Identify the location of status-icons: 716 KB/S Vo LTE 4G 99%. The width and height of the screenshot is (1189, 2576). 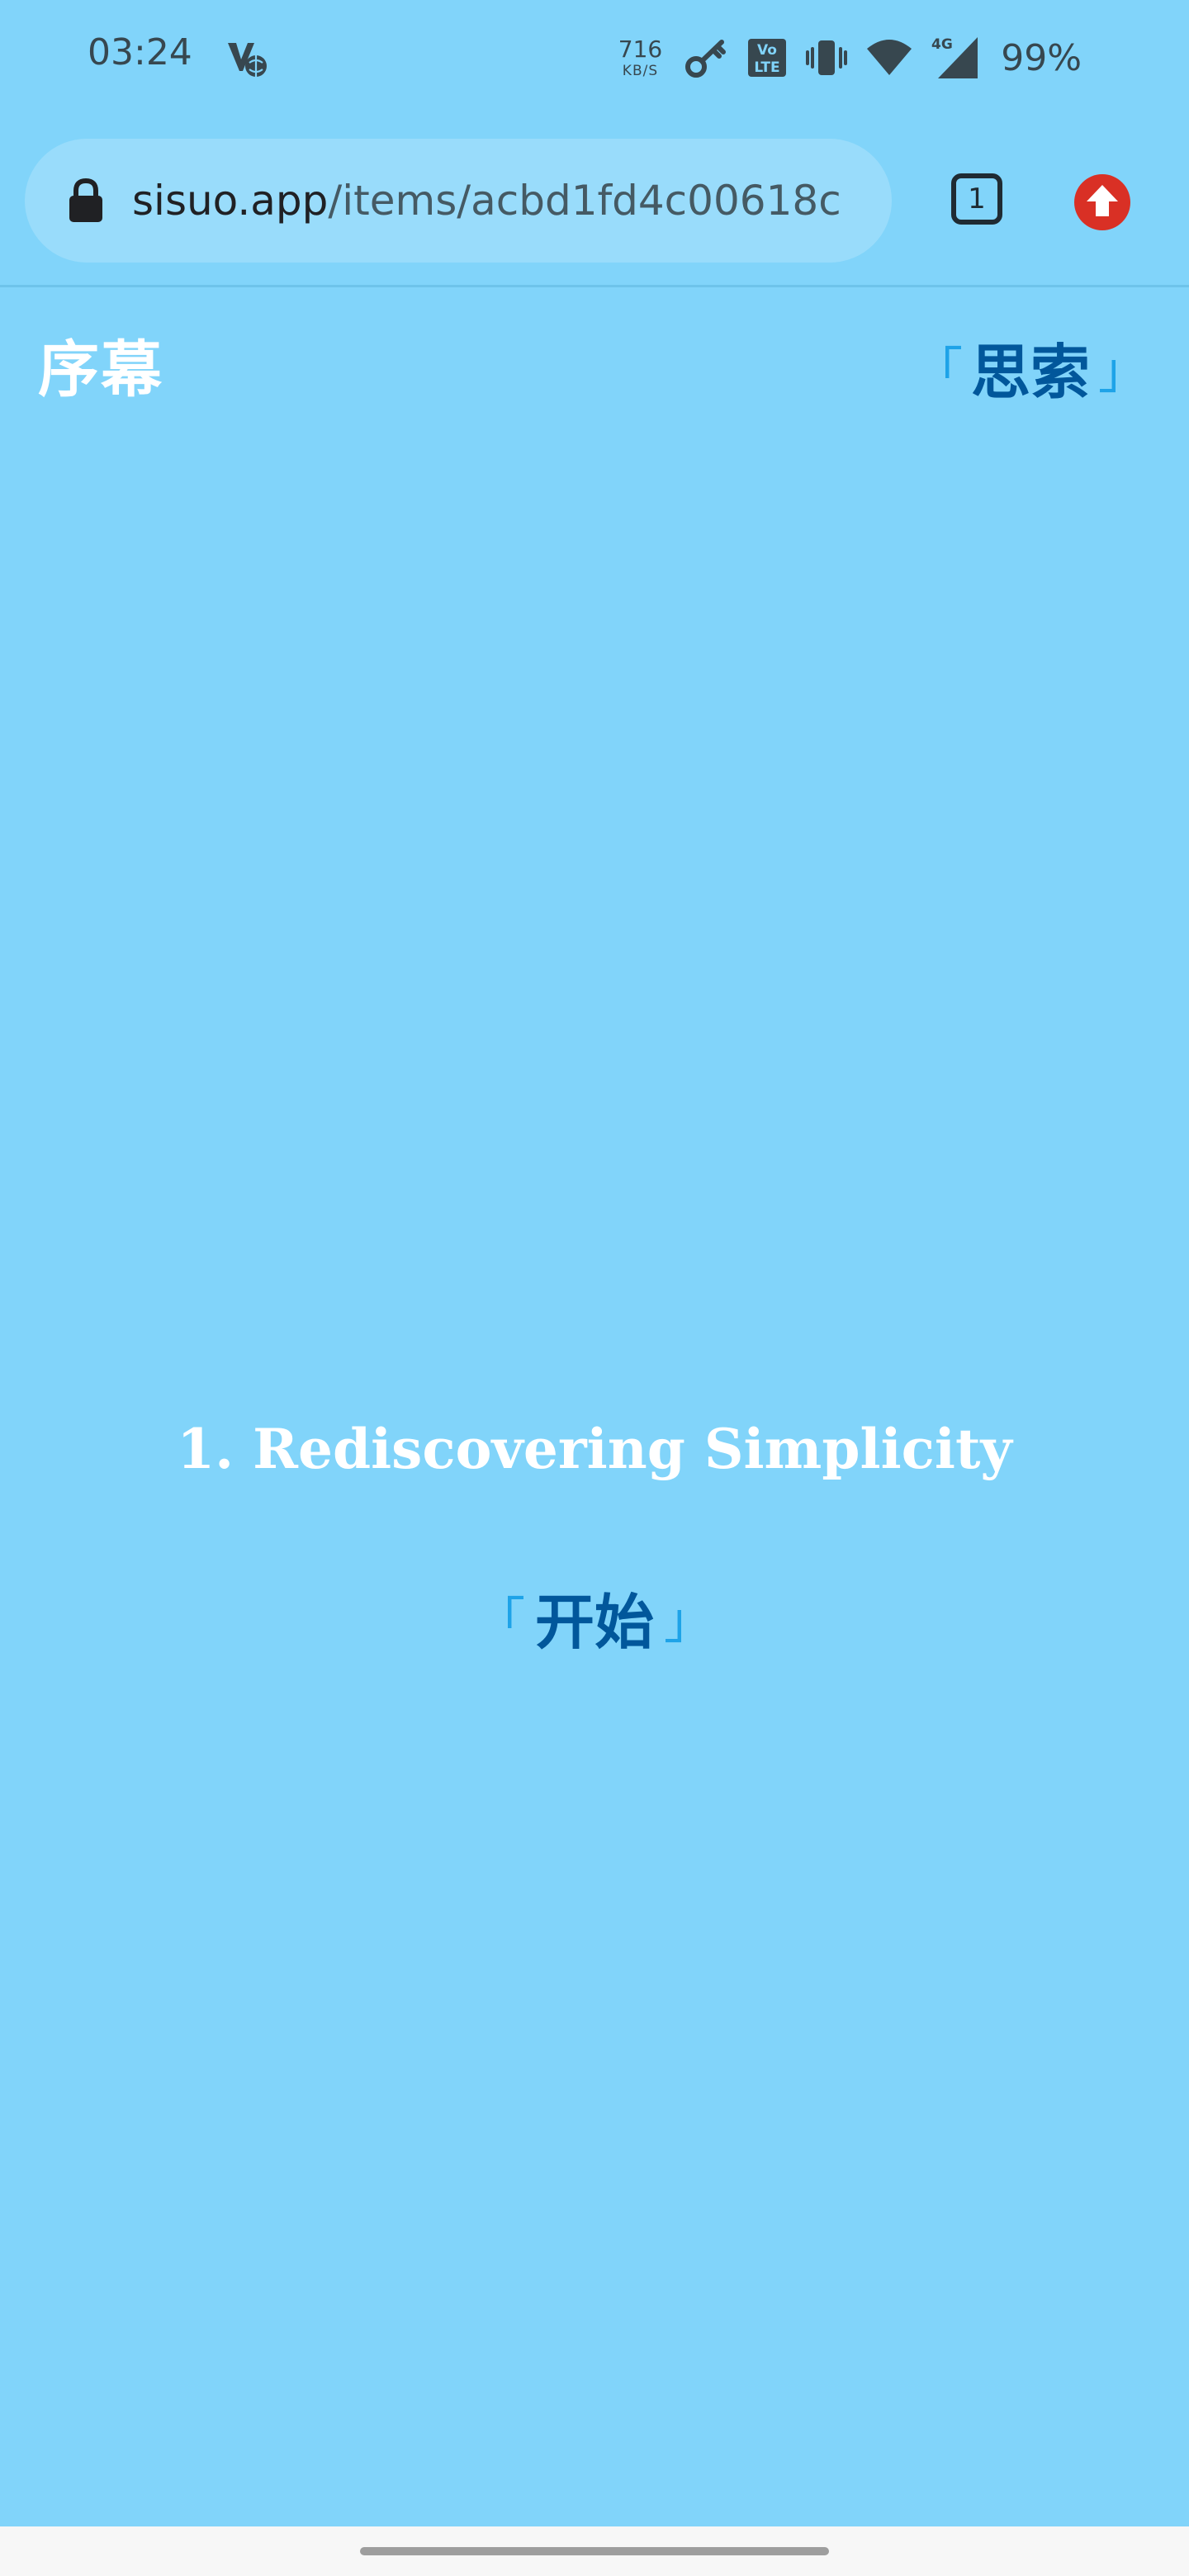
(850, 57).